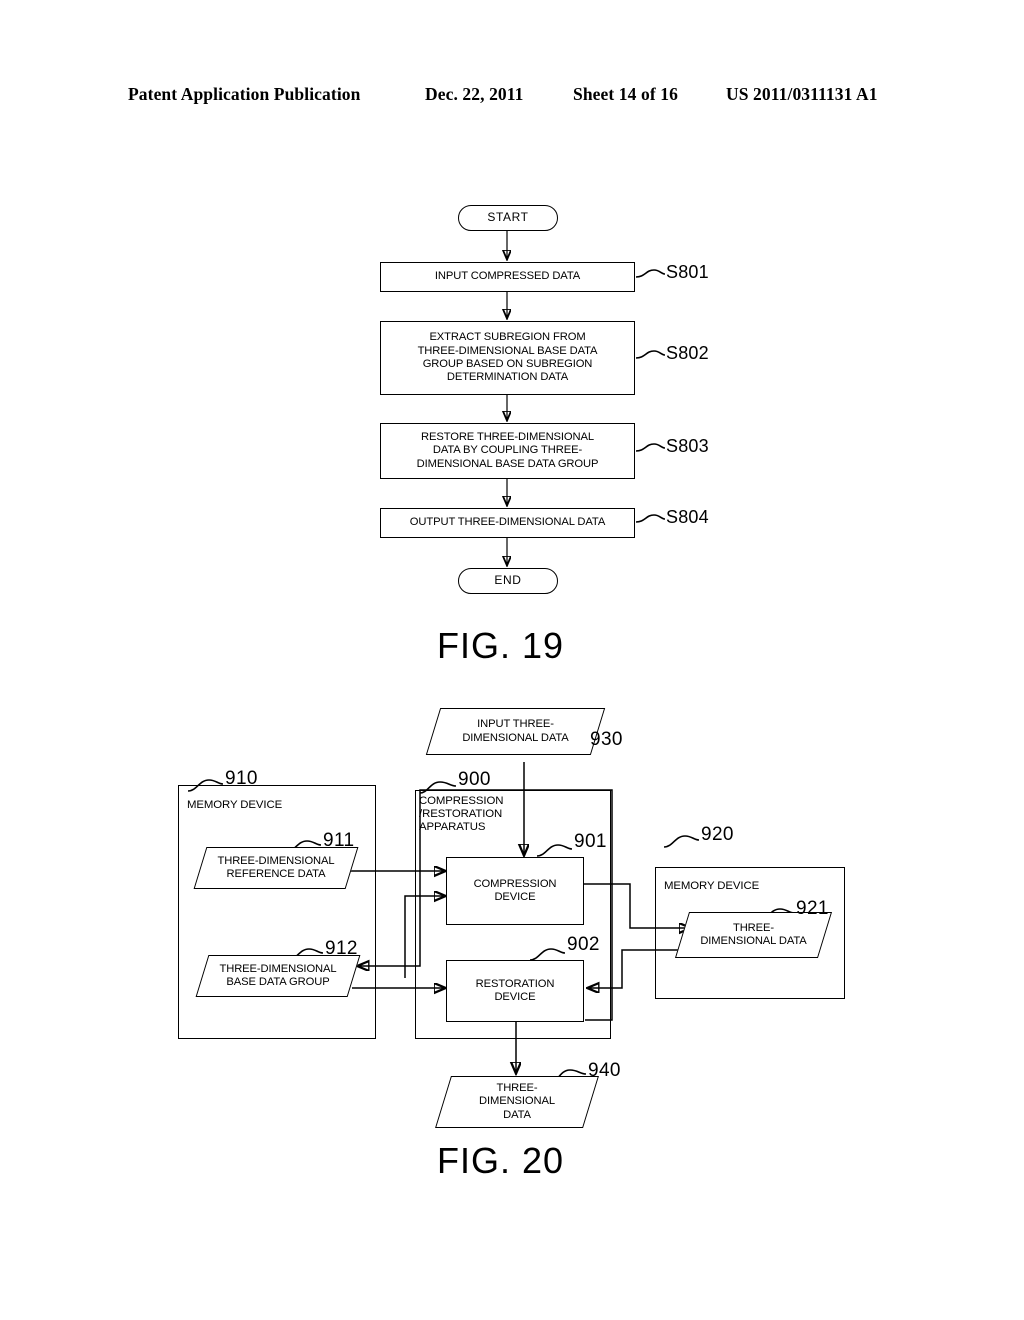  I want to click on data-shape-three-dimensional-reference-data: THREE-DIMENSIONAL REFERENCE DATA, so click(276, 868).